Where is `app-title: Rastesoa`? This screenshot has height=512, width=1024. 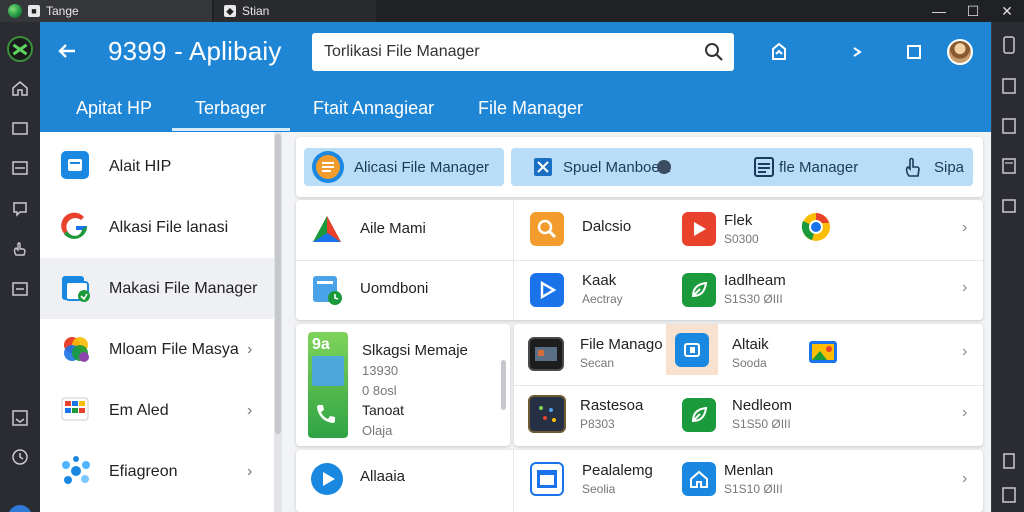
app-title: Rastesoa is located at coordinates (612, 405).